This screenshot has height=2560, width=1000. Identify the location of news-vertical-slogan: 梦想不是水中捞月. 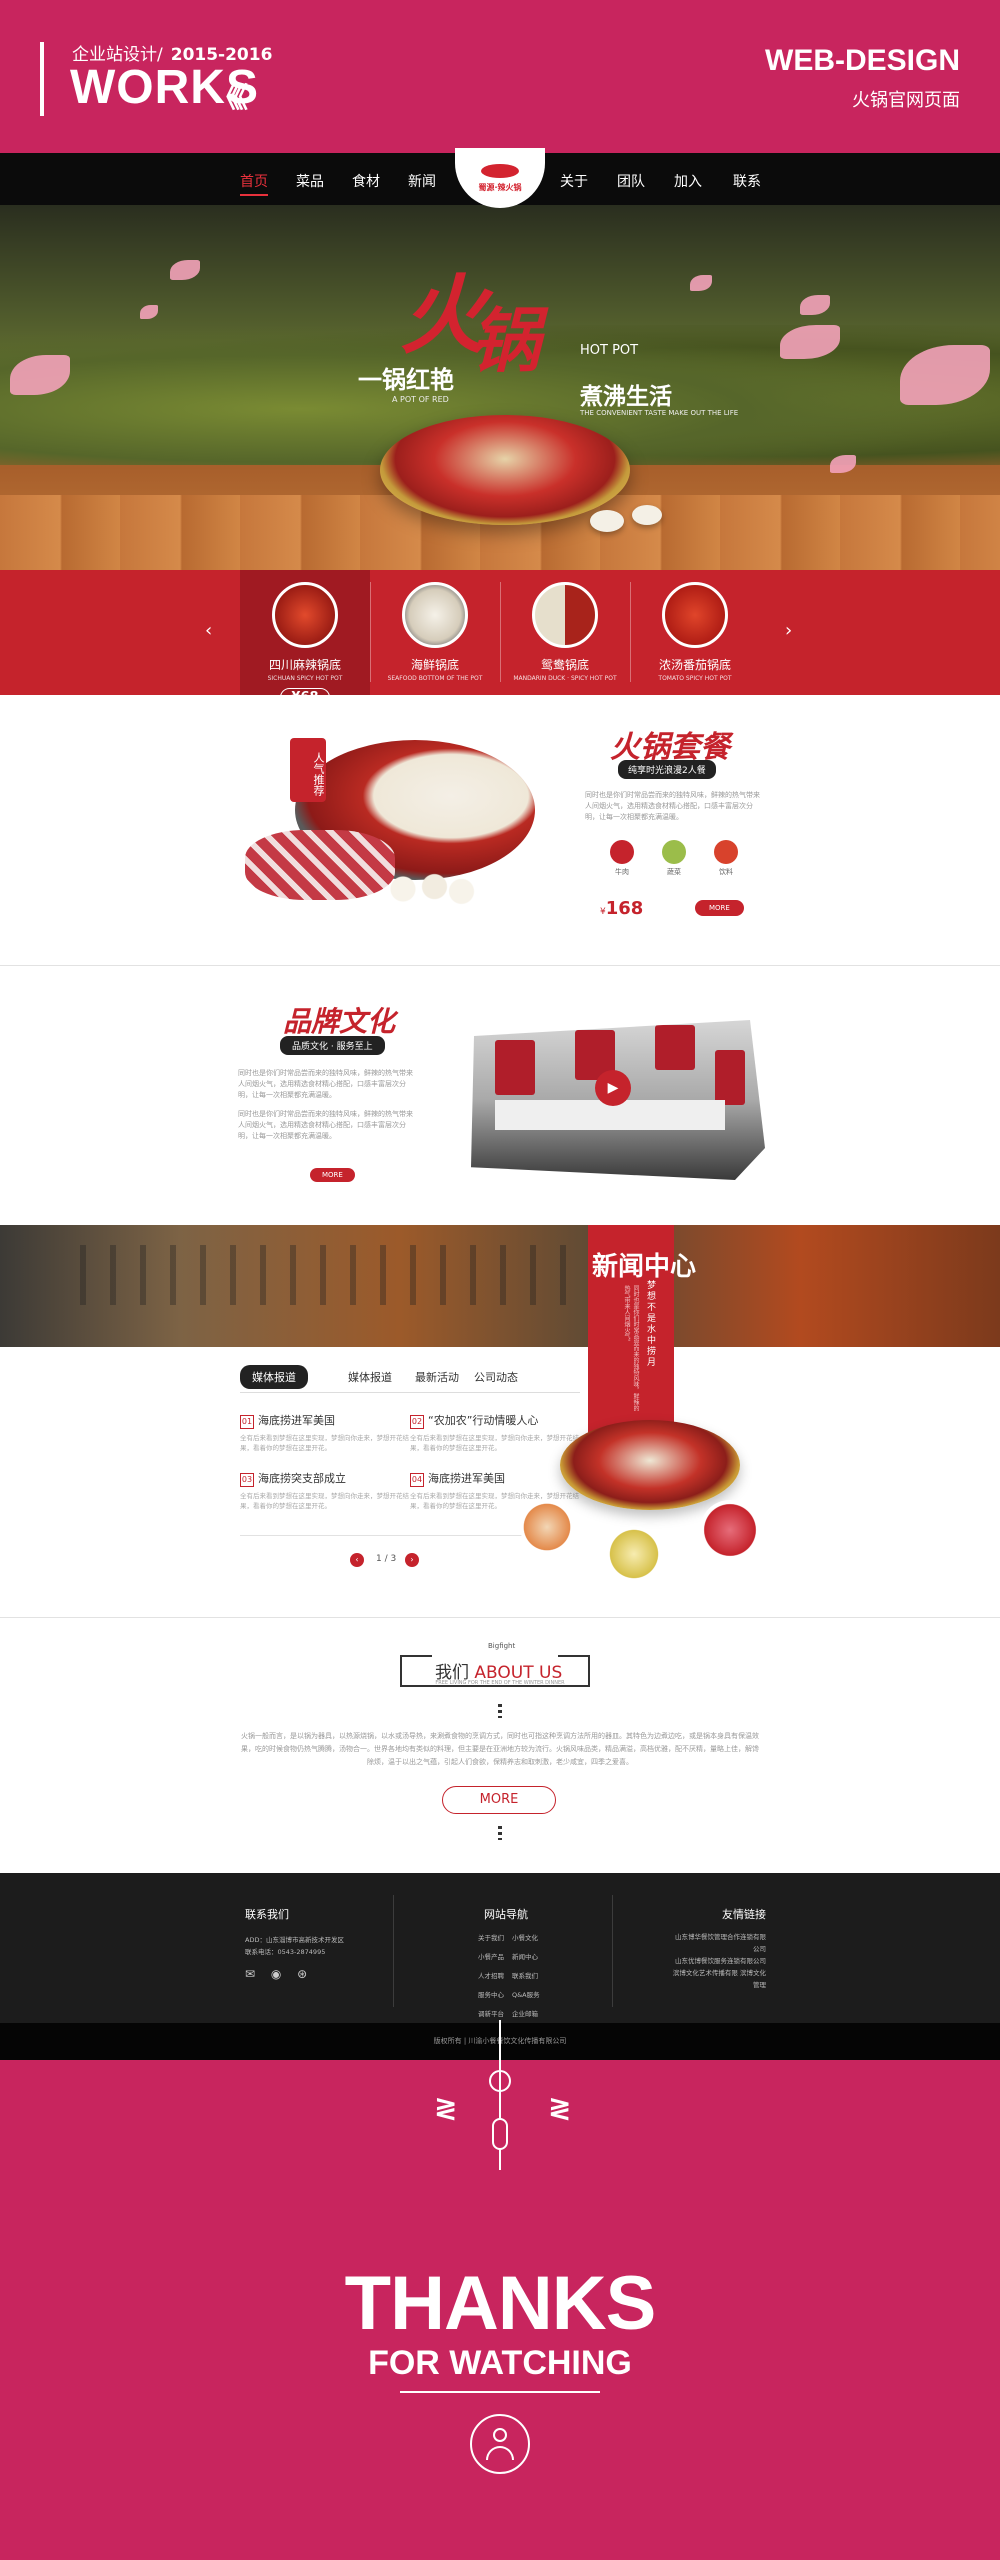
(650, 1324).